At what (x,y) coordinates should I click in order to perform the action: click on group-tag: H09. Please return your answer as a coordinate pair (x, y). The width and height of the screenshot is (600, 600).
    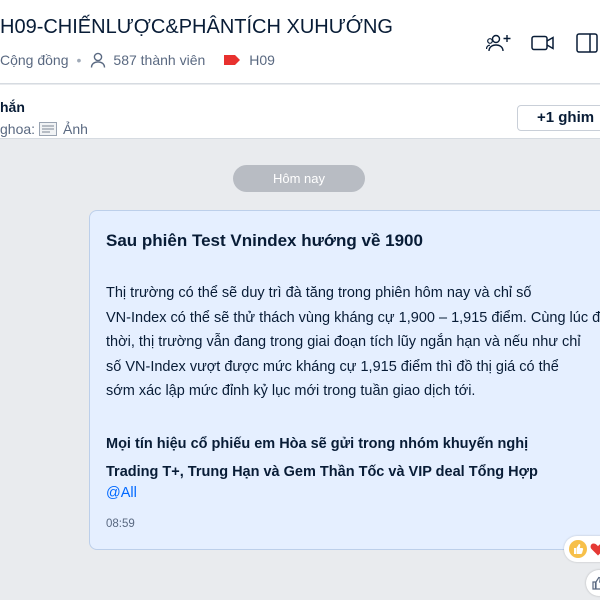
    Looking at the image, I should click on (262, 60).